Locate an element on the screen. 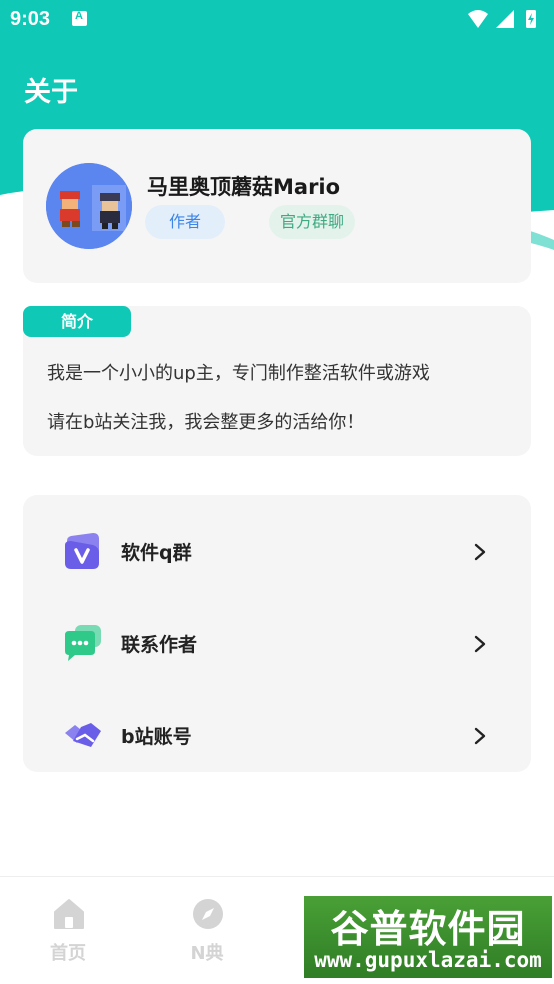  intro-text-line: 请在b站关注我，我会整更多的活给你！ is located at coordinates (206, 422).